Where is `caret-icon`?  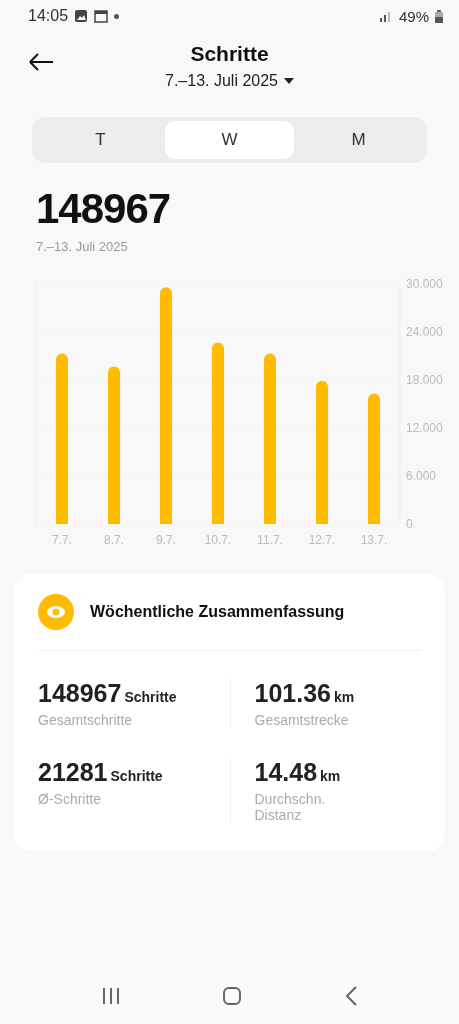 caret-icon is located at coordinates (289, 81).